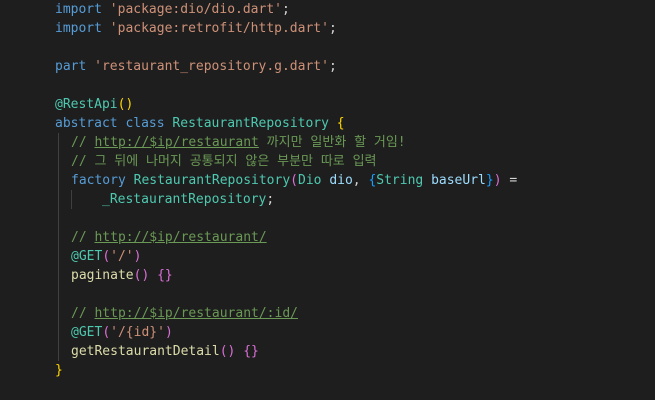 This screenshot has width=655, height=400. I want to click on line-code: }, so click(59, 370).